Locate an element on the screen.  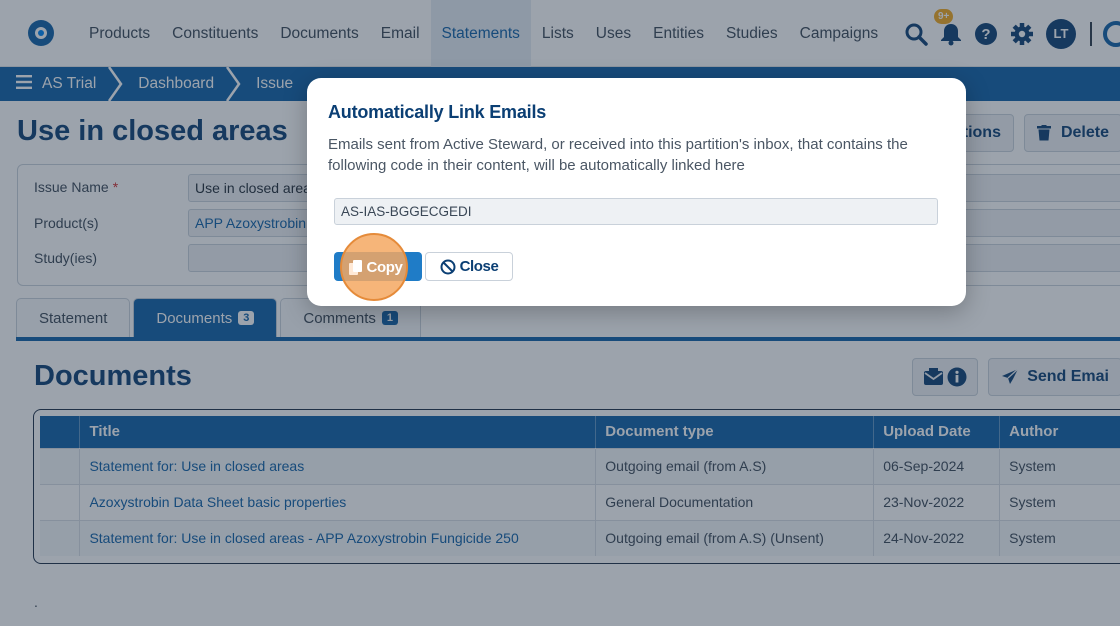
copy-button-label: Copy is located at coordinates (375, 267).